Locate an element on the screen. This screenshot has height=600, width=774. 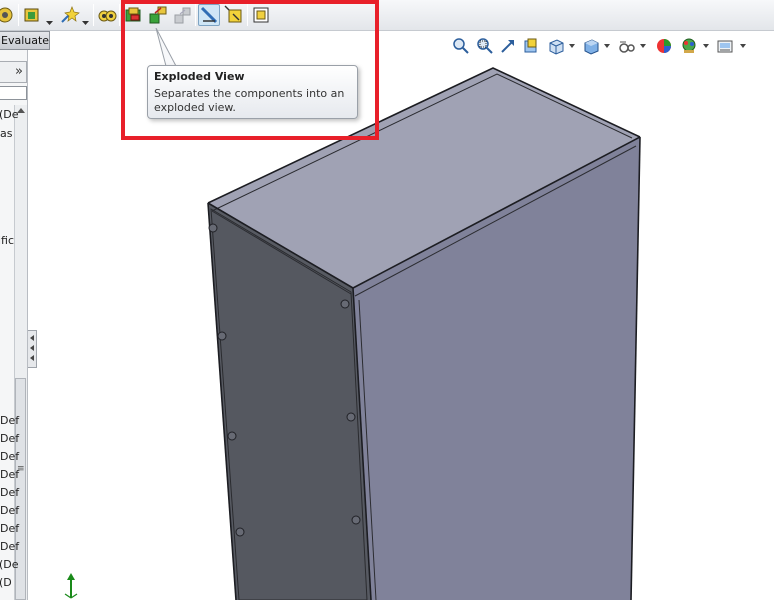
tree-item: (D is located at coordinates (6, 582).